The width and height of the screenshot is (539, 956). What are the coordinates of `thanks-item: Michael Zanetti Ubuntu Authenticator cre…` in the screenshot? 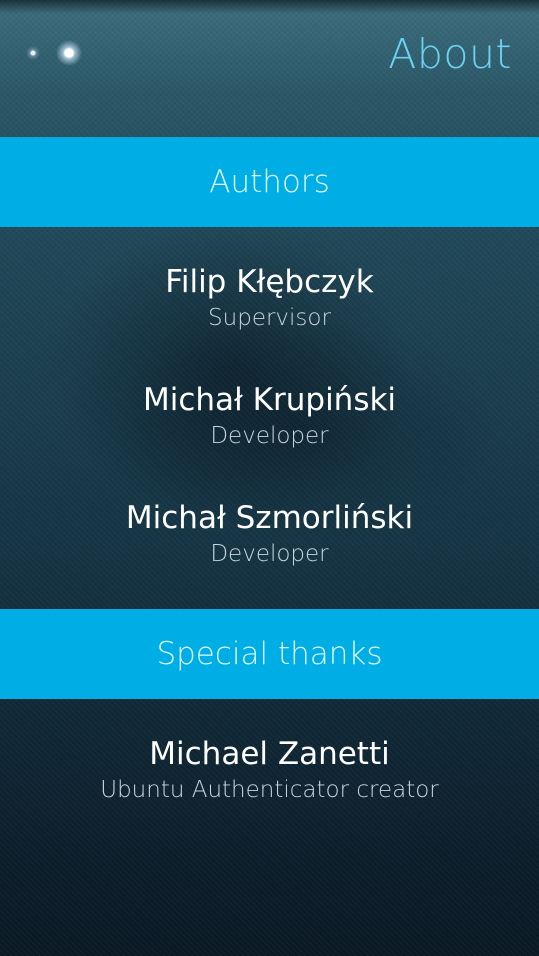 It's located at (269, 770).